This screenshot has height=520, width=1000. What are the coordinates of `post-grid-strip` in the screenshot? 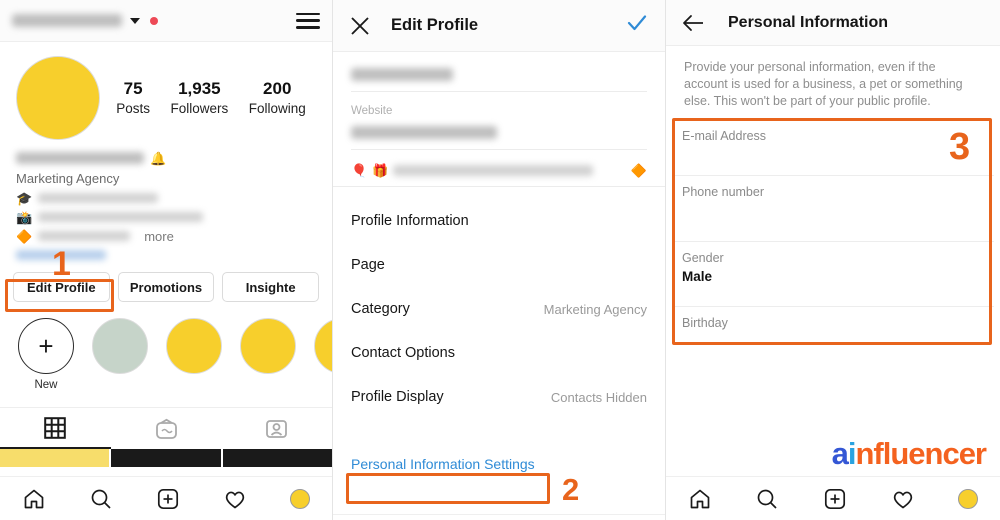 It's located at (166, 458).